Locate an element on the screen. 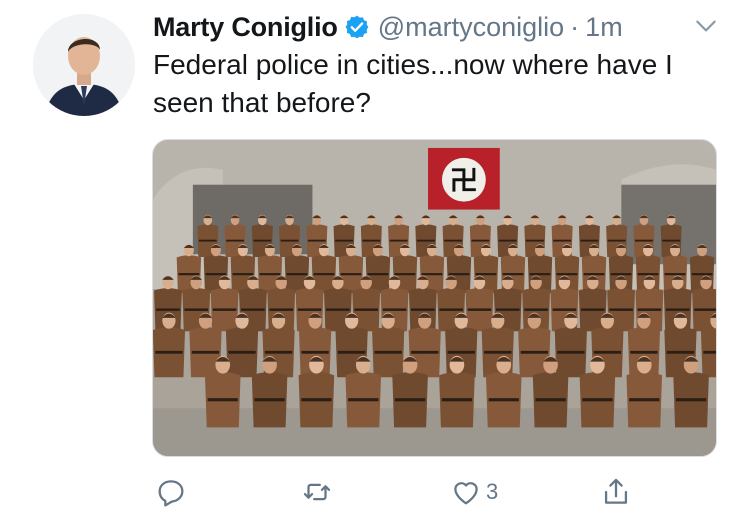 The width and height of the screenshot is (750, 520). share-button is located at coordinates (616, 492).